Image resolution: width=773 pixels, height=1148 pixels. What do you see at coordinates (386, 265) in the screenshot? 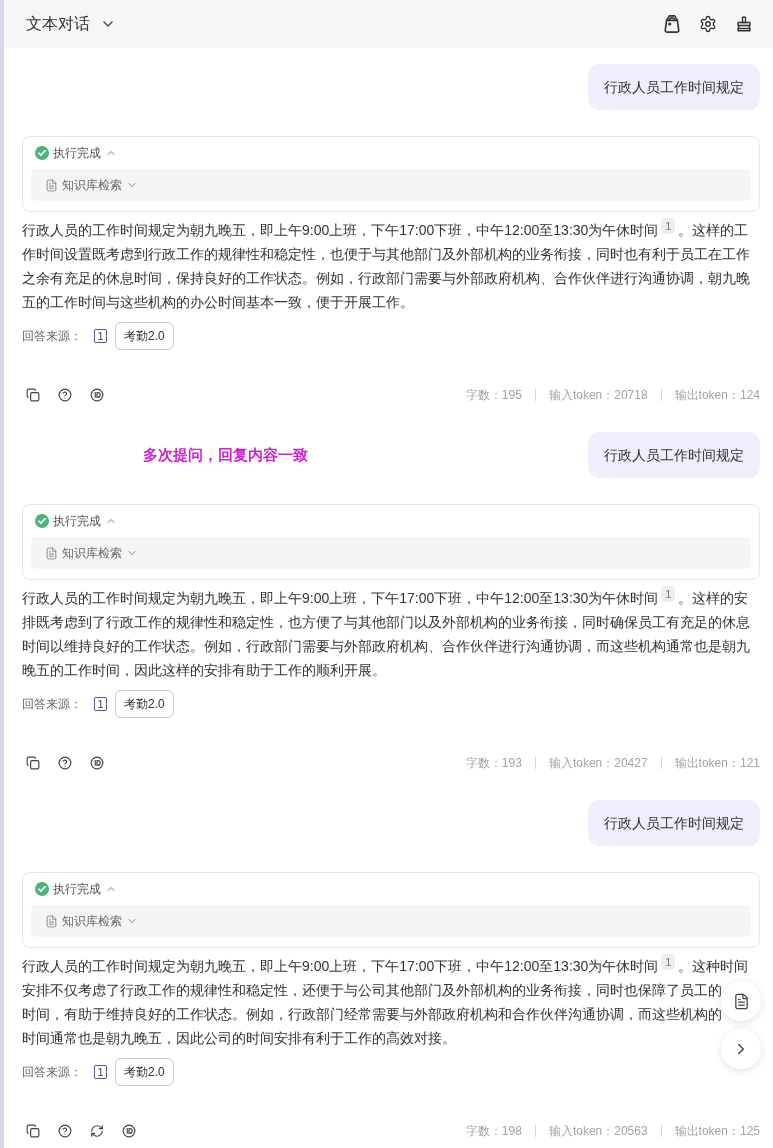
I see `answer-text: 行政人员的工作时间规定为朝九晚五，即上午9:00上班，下午17:00下班，中午12:00至13:30为午休时间 1 。这样的工 作时间设置既考虑到行政工作的规律性和稳定性，也便于与其他部门及外部机构的业务衔接，同时也有利于员工在工作 之余有充足的休息时间，保持良好的工作状态。例如，行政部门需要与外部政府机构、合作伙伴进行沟通协调，朝九晚 五的工作时间与这些机构的办公时间基本一致，便于开展工作。` at bounding box center [386, 265].